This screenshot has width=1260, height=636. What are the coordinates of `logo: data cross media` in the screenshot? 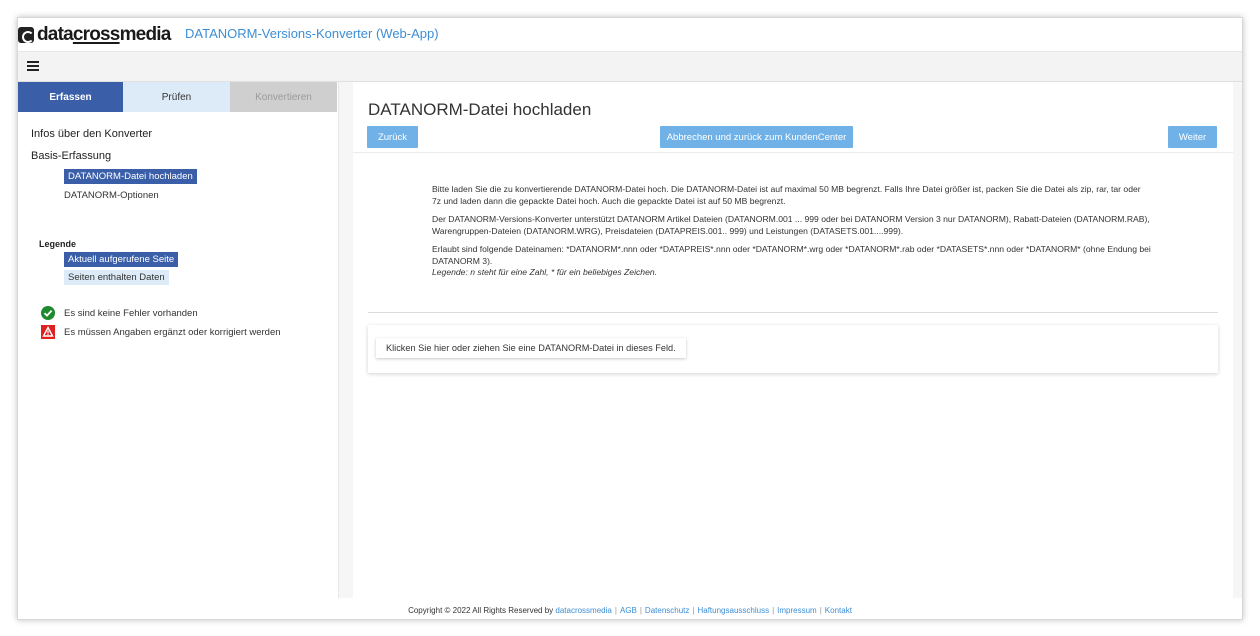 It's located at (94, 35).